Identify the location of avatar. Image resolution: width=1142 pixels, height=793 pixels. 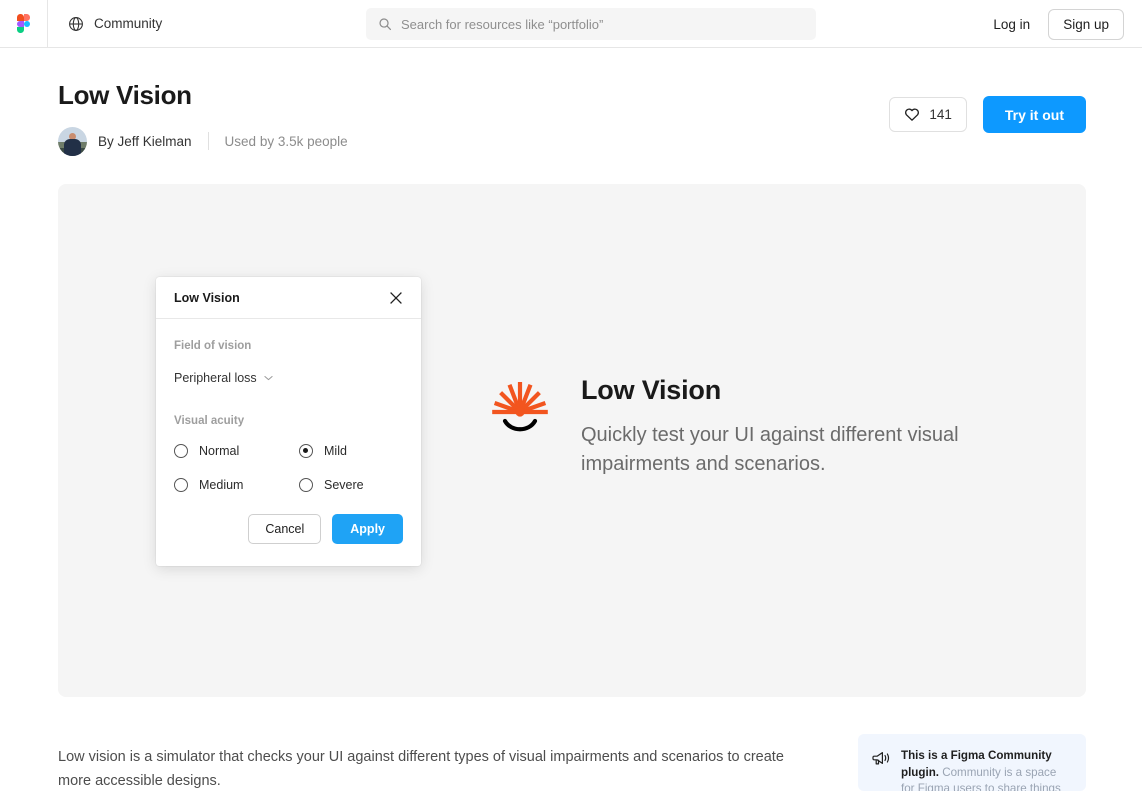
(72, 141).